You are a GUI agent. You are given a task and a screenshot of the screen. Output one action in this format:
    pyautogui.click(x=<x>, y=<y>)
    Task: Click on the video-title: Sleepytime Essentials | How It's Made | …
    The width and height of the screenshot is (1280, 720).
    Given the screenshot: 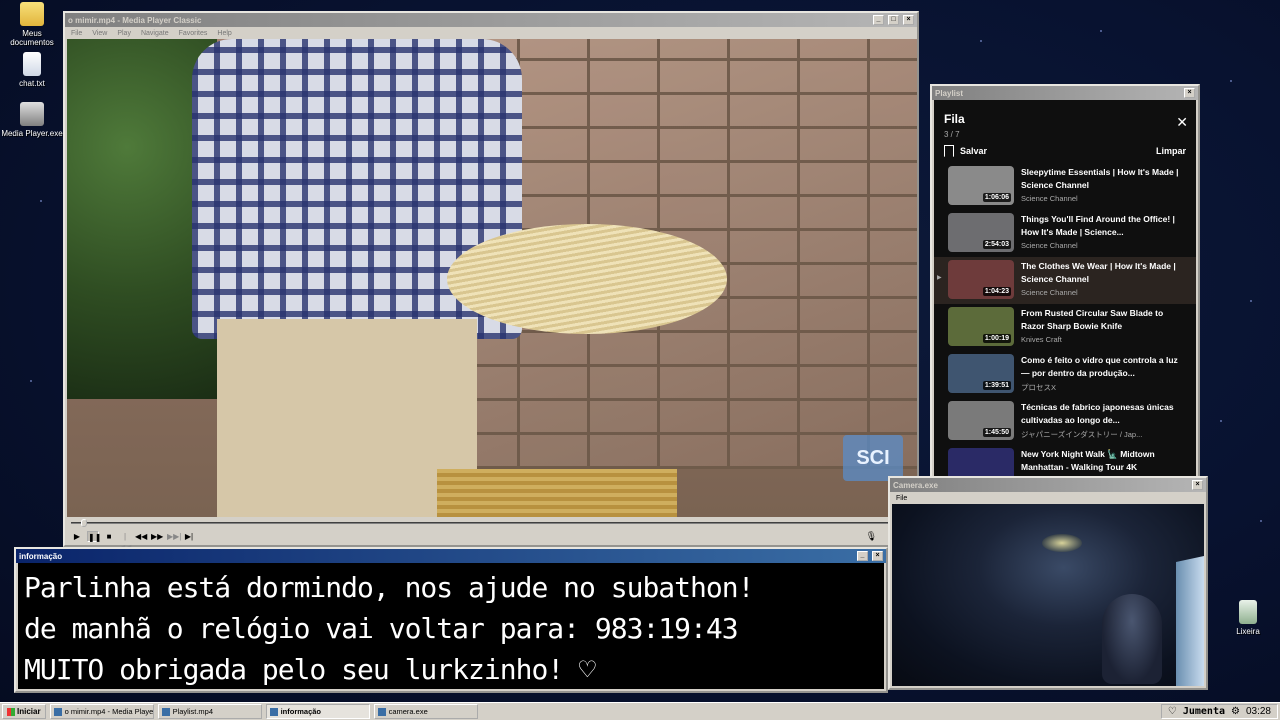 What is the action you would take?
    pyautogui.click(x=1103, y=179)
    